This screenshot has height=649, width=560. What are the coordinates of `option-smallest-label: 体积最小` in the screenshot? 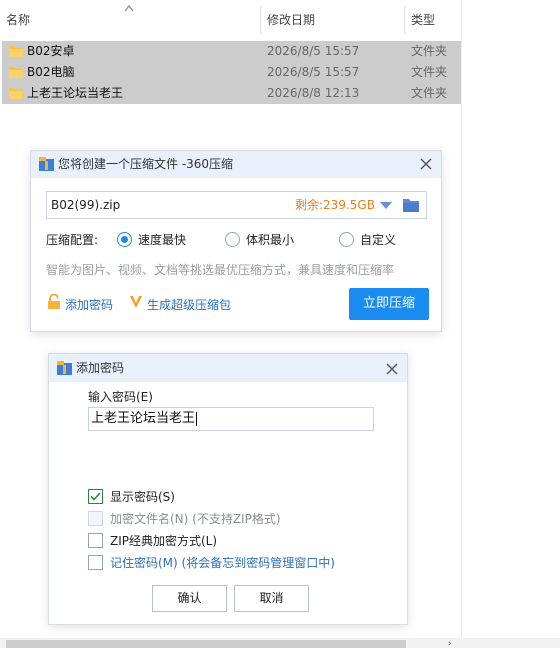 It's located at (270, 240).